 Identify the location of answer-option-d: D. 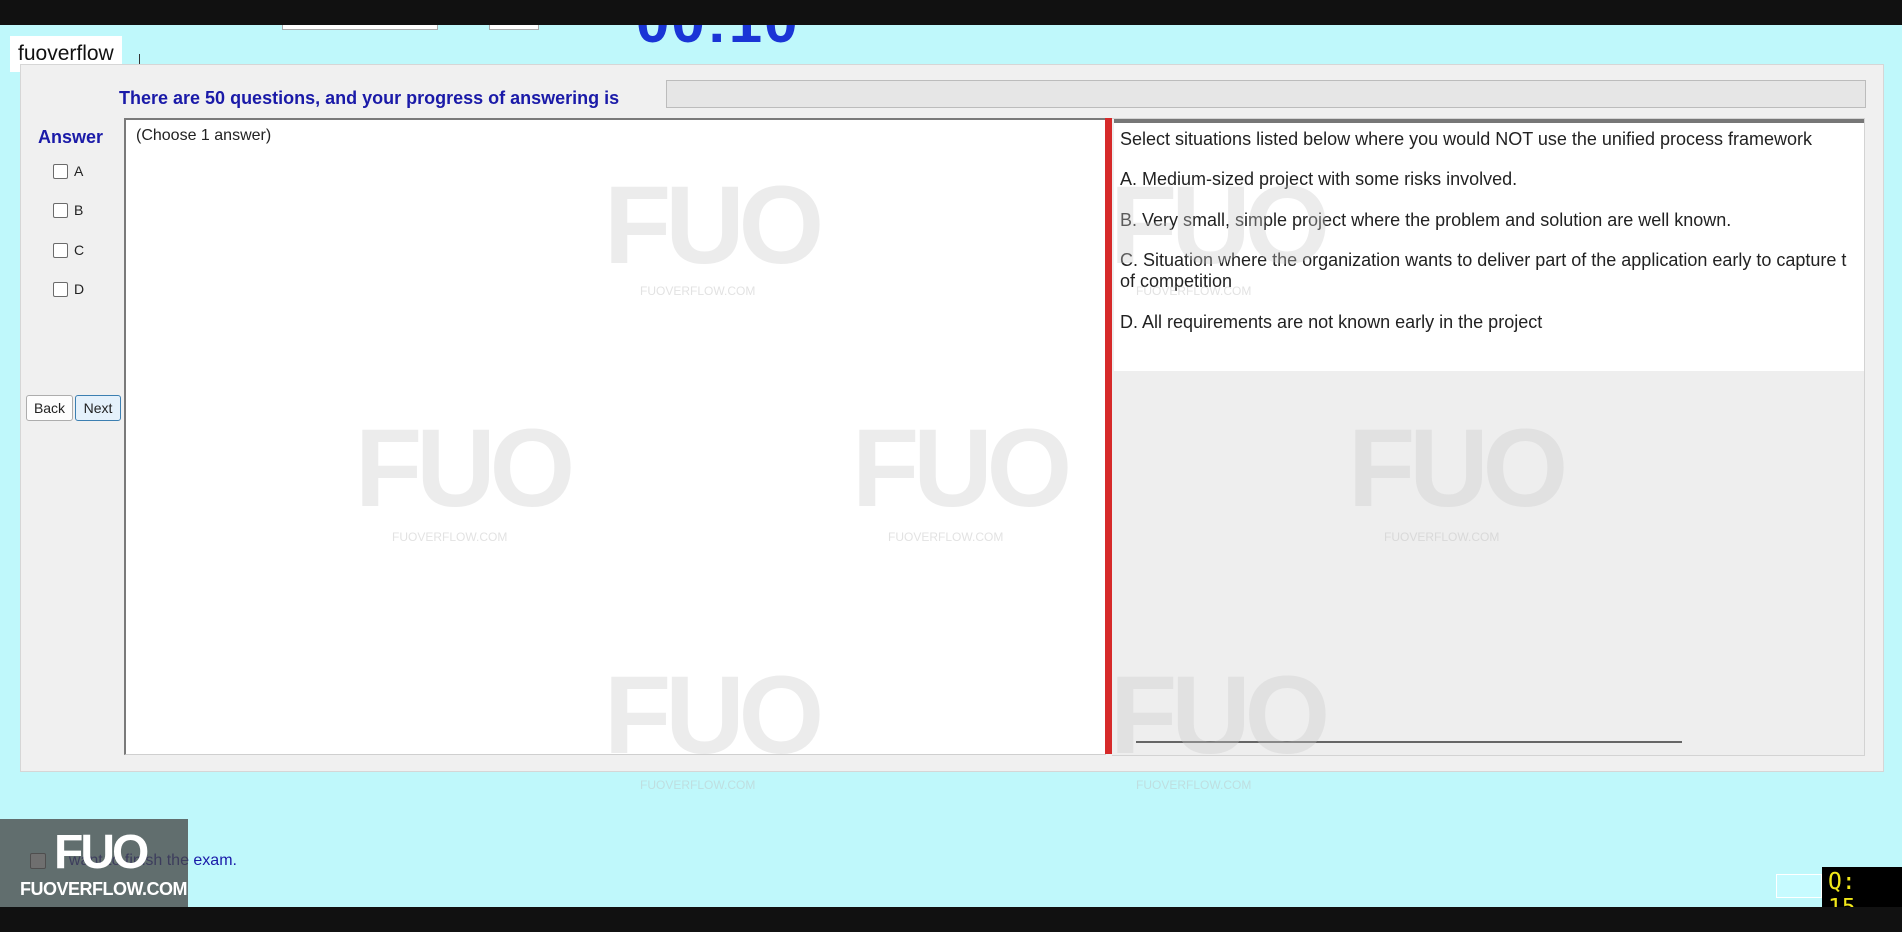
(68, 289).